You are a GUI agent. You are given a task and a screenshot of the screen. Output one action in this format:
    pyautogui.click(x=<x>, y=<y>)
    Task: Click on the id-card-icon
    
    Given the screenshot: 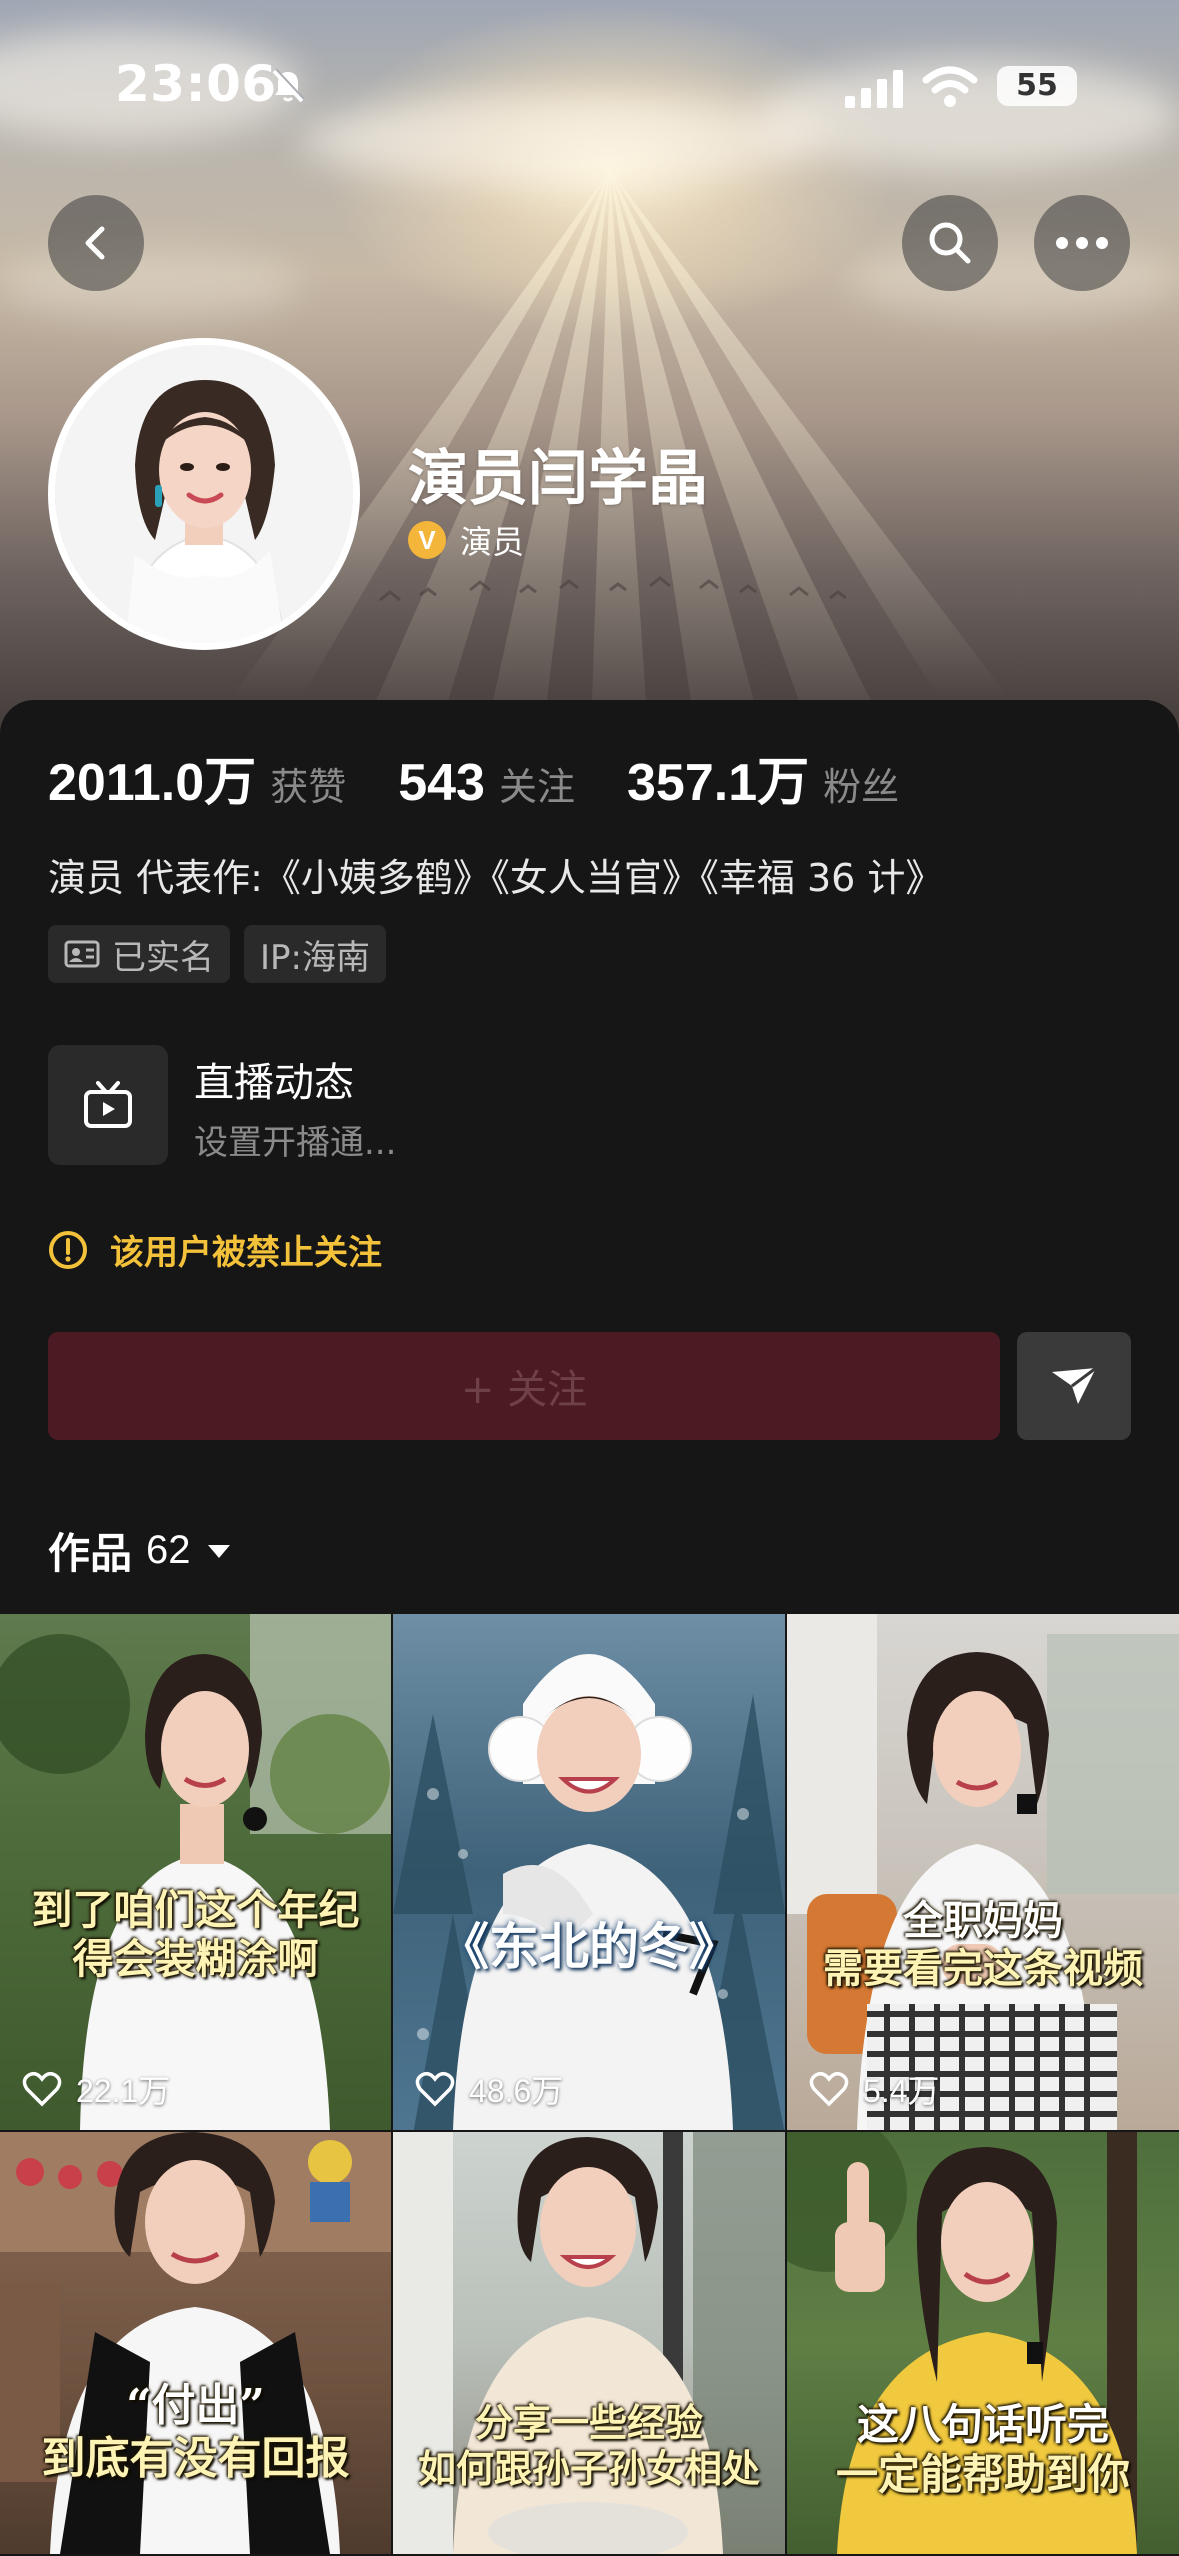 What is the action you would take?
    pyautogui.click(x=82, y=954)
    